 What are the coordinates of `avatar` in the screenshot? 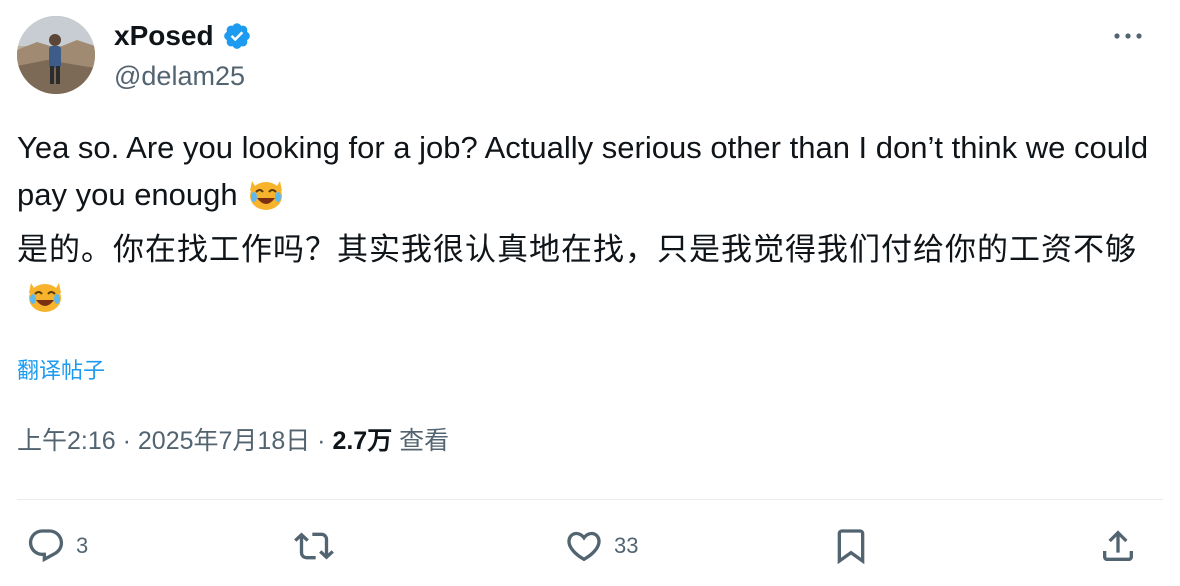 It's located at (56, 55).